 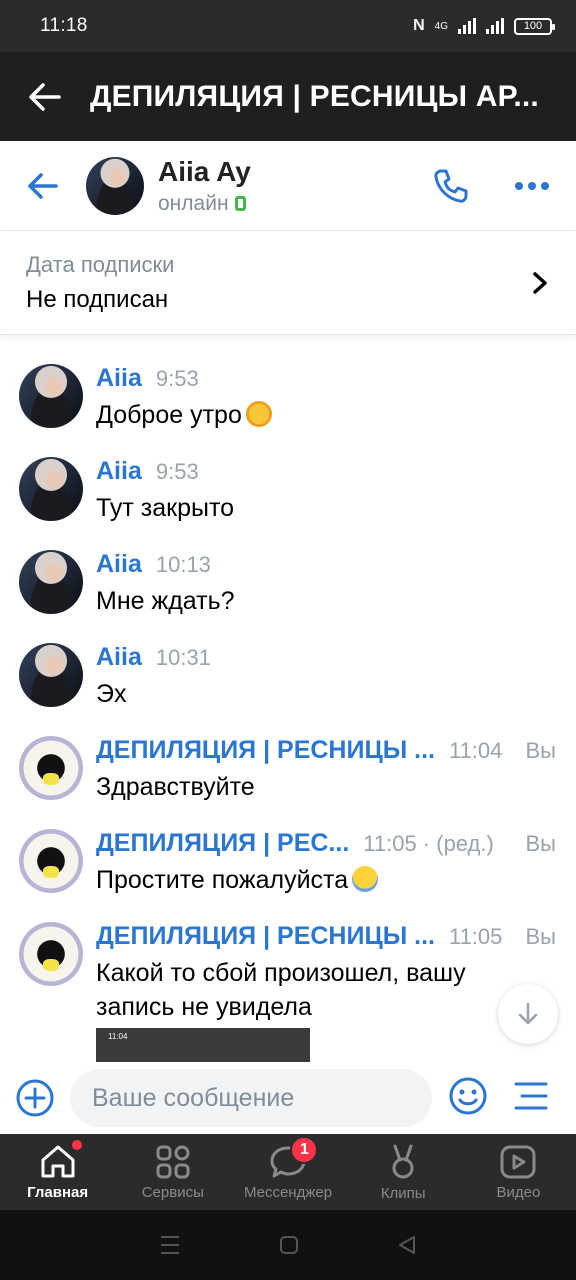 What do you see at coordinates (467, 26) in the screenshot?
I see `signal-icon` at bounding box center [467, 26].